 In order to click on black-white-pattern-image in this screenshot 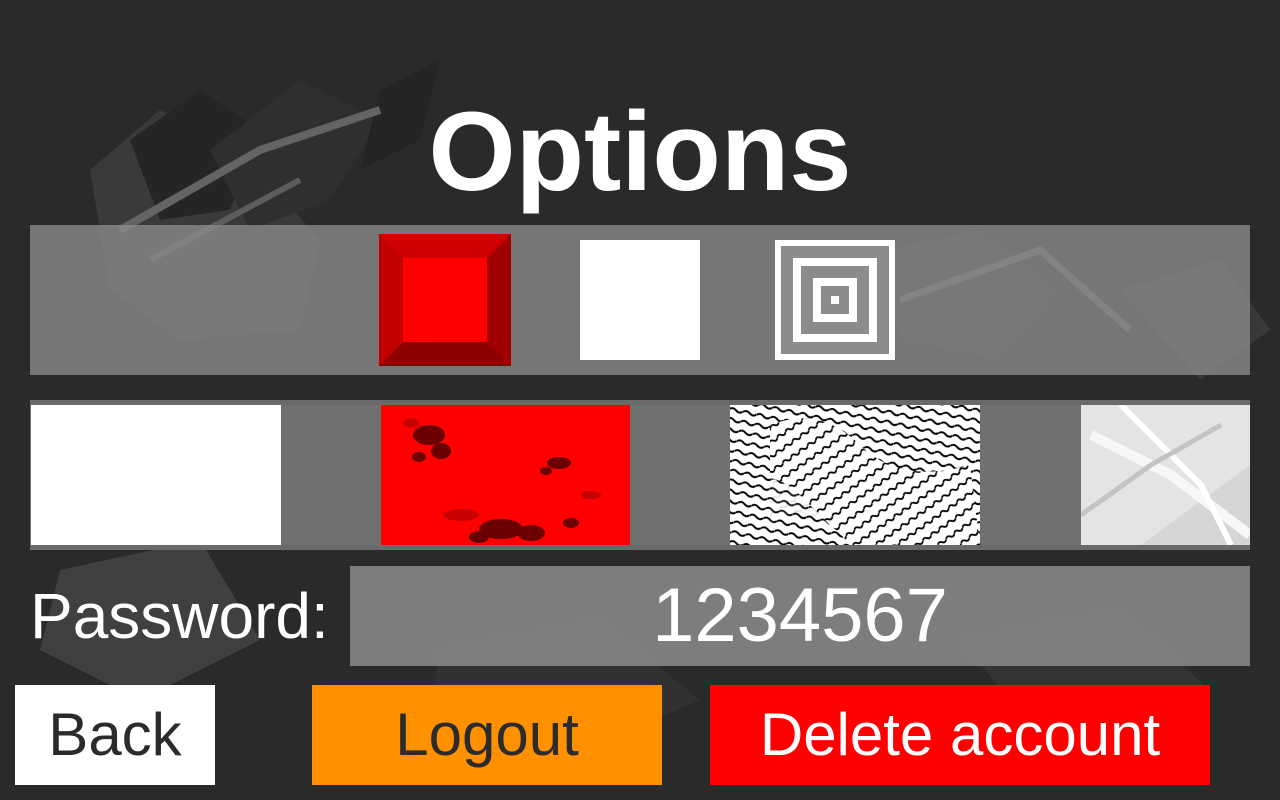, I will do `click(855, 475)`.